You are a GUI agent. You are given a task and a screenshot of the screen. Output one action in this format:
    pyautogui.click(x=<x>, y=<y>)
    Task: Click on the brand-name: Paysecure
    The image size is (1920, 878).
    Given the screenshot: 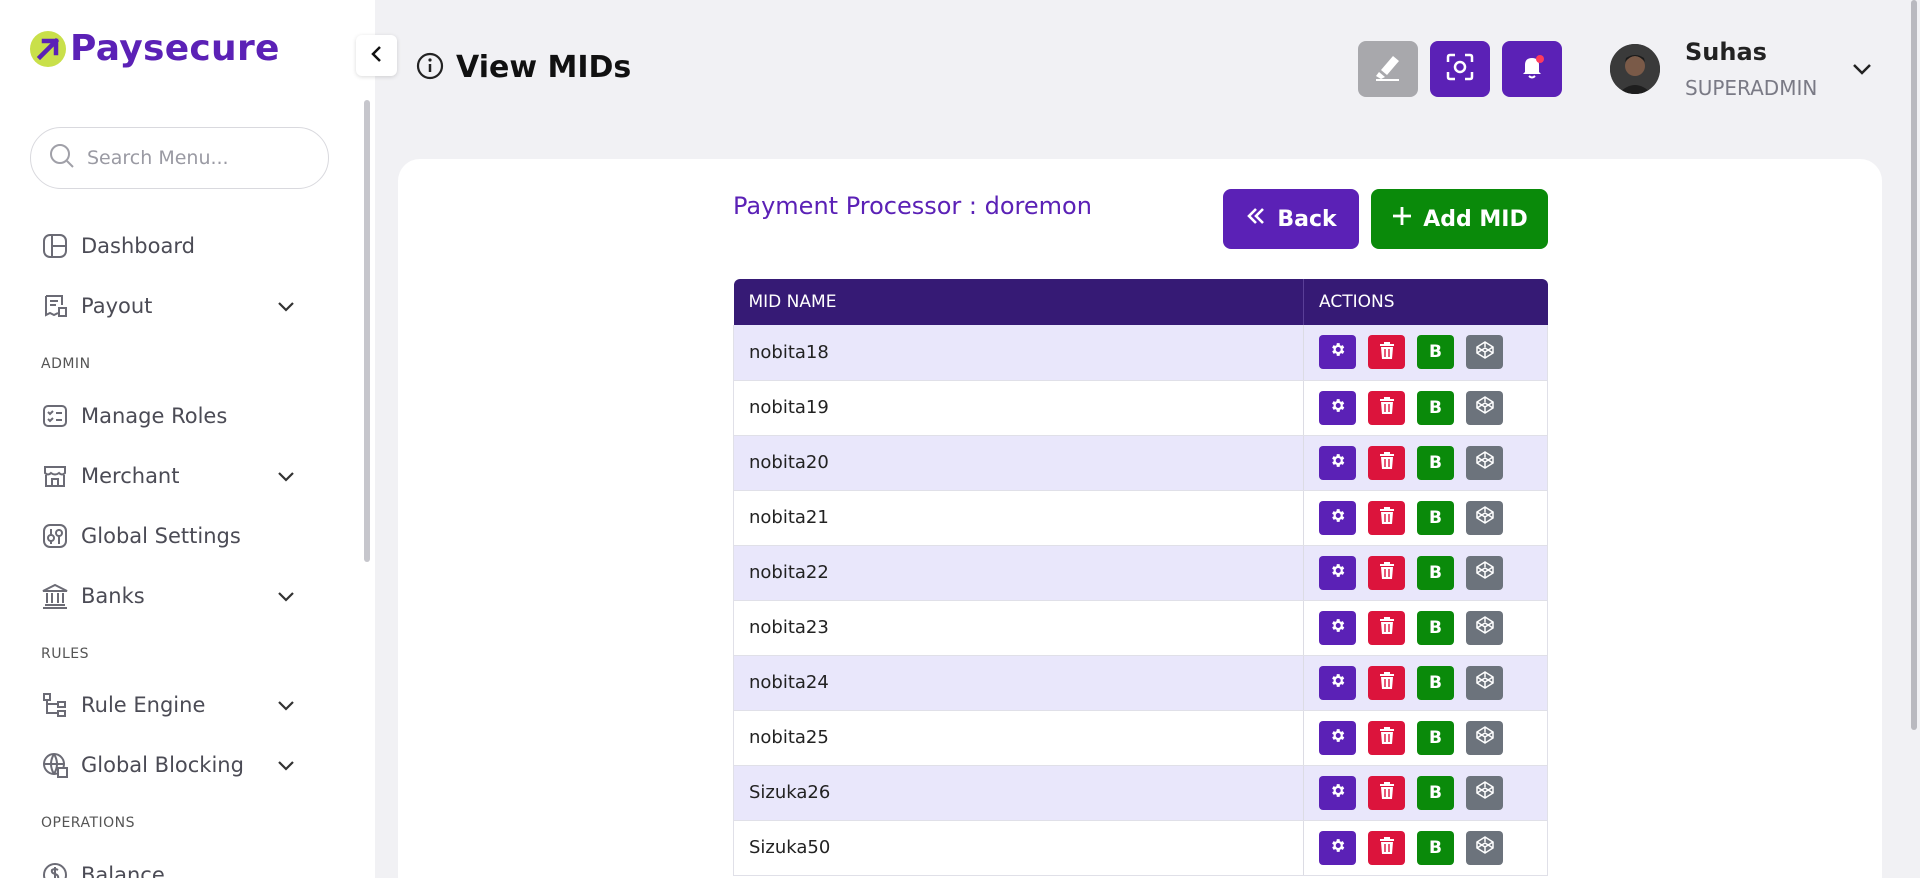 What is the action you would take?
    pyautogui.click(x=175, y=48)
    